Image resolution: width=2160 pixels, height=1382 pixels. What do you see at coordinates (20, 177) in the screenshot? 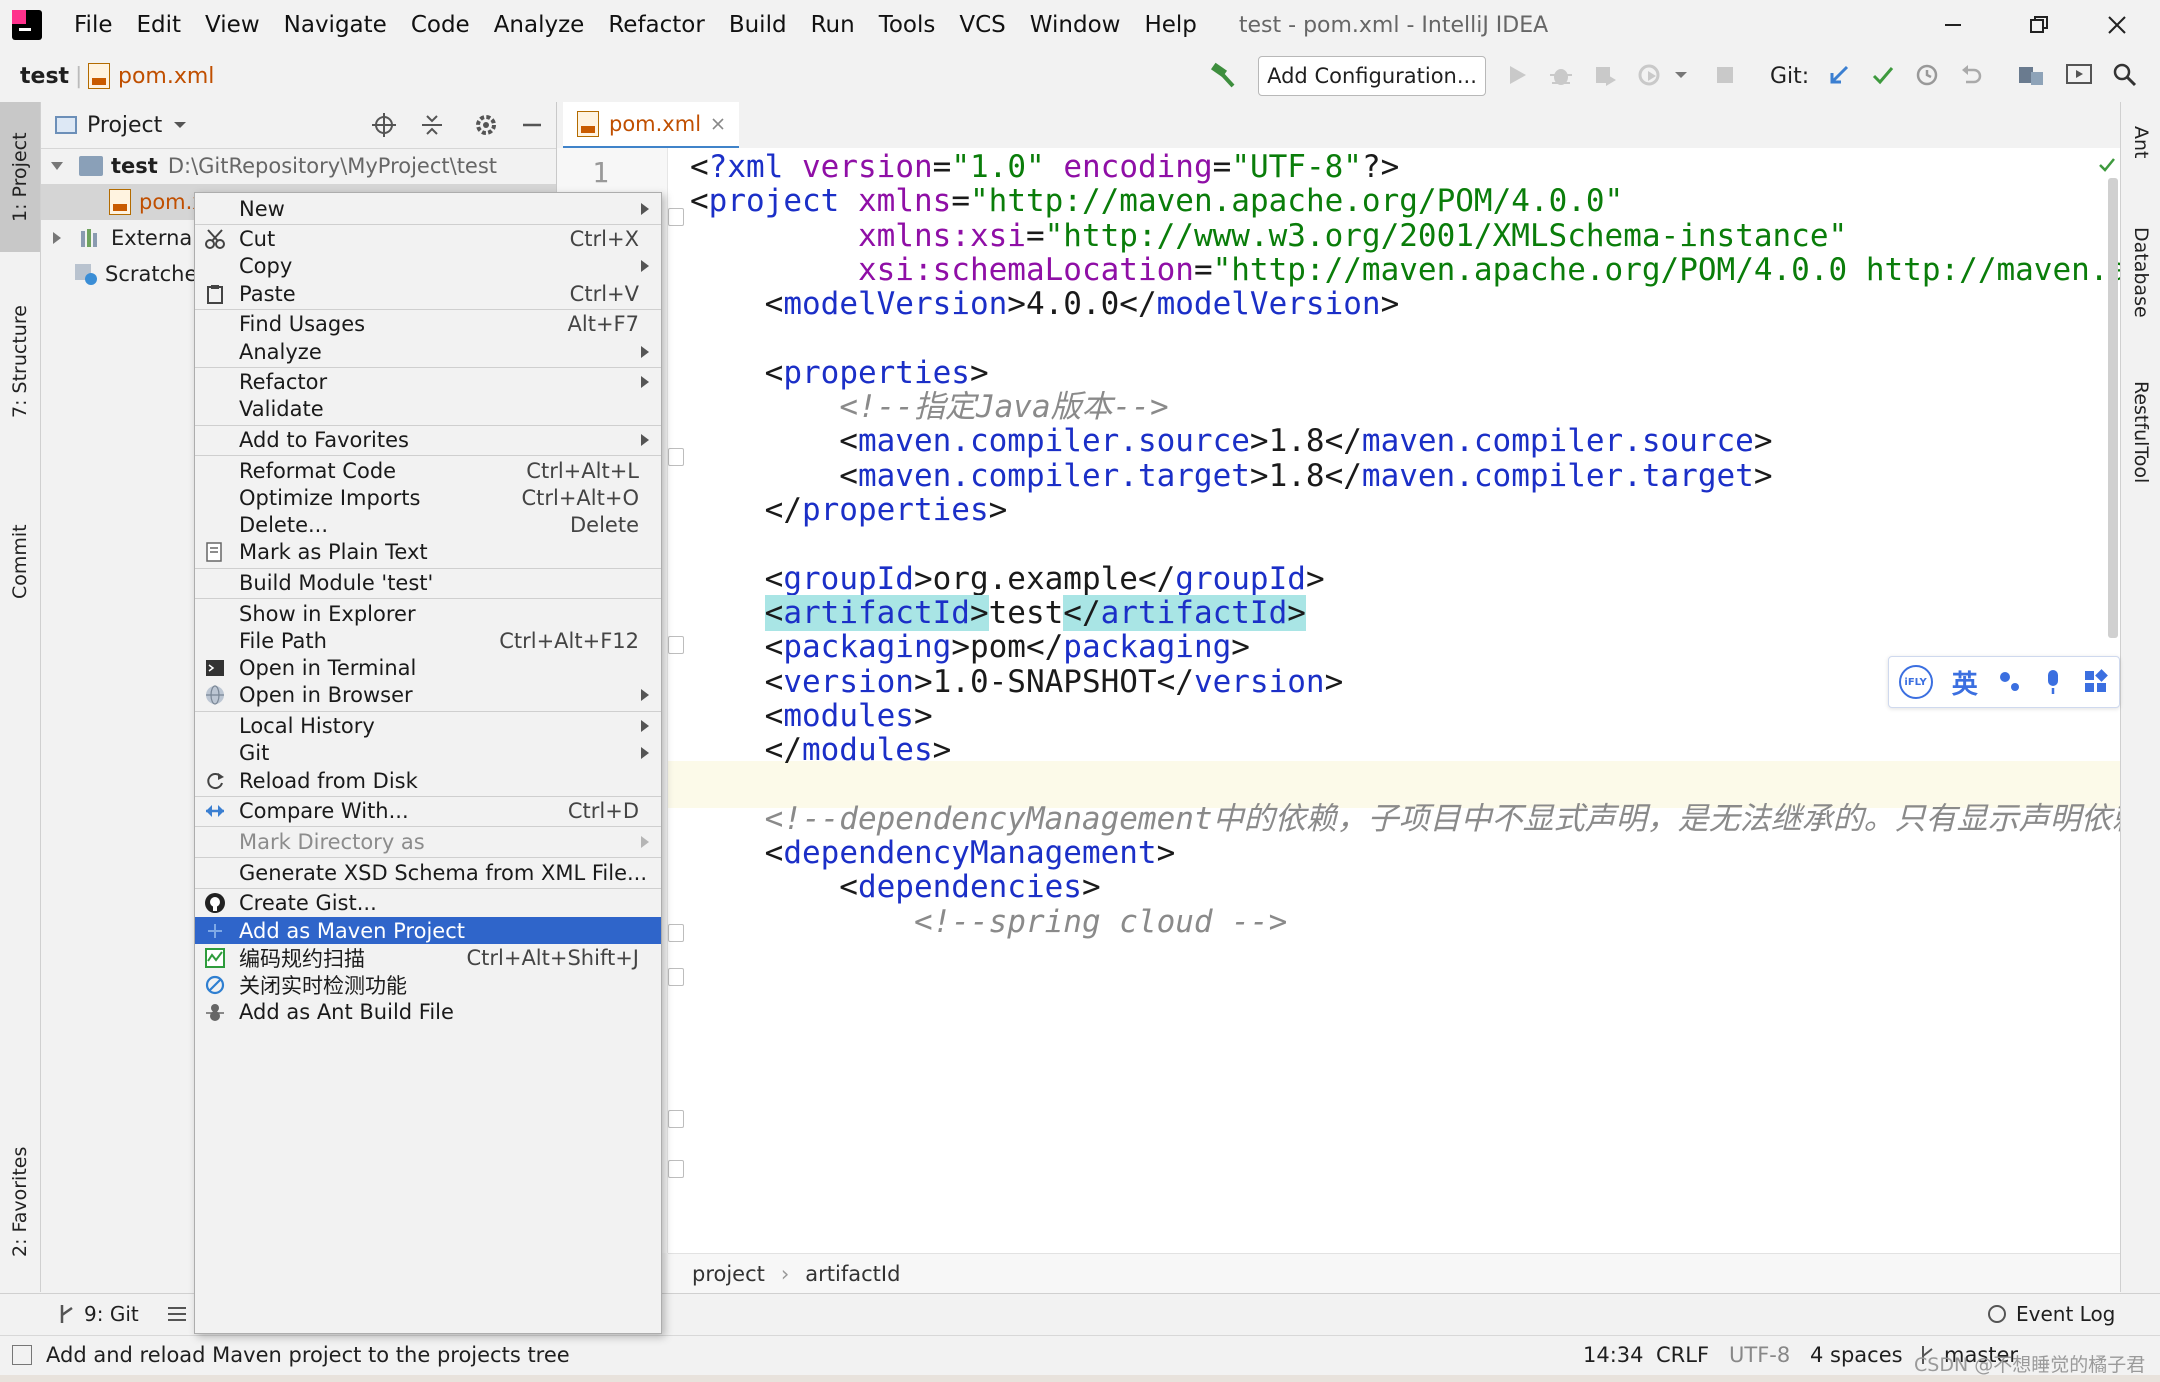
I see `tool-tab-project: 1: Project` at bounding box center [20, 177].